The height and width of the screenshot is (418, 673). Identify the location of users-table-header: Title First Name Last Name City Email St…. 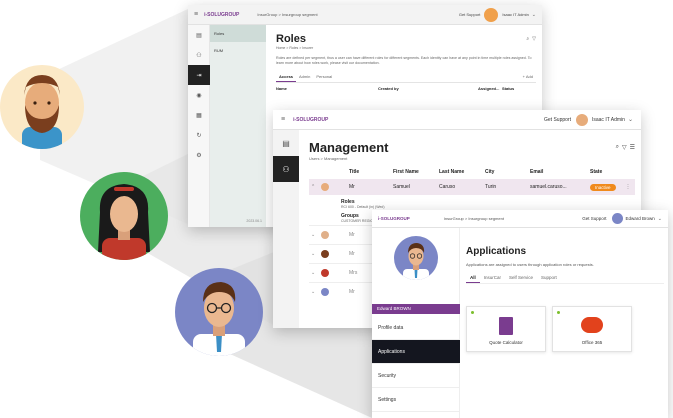
(472, 172).